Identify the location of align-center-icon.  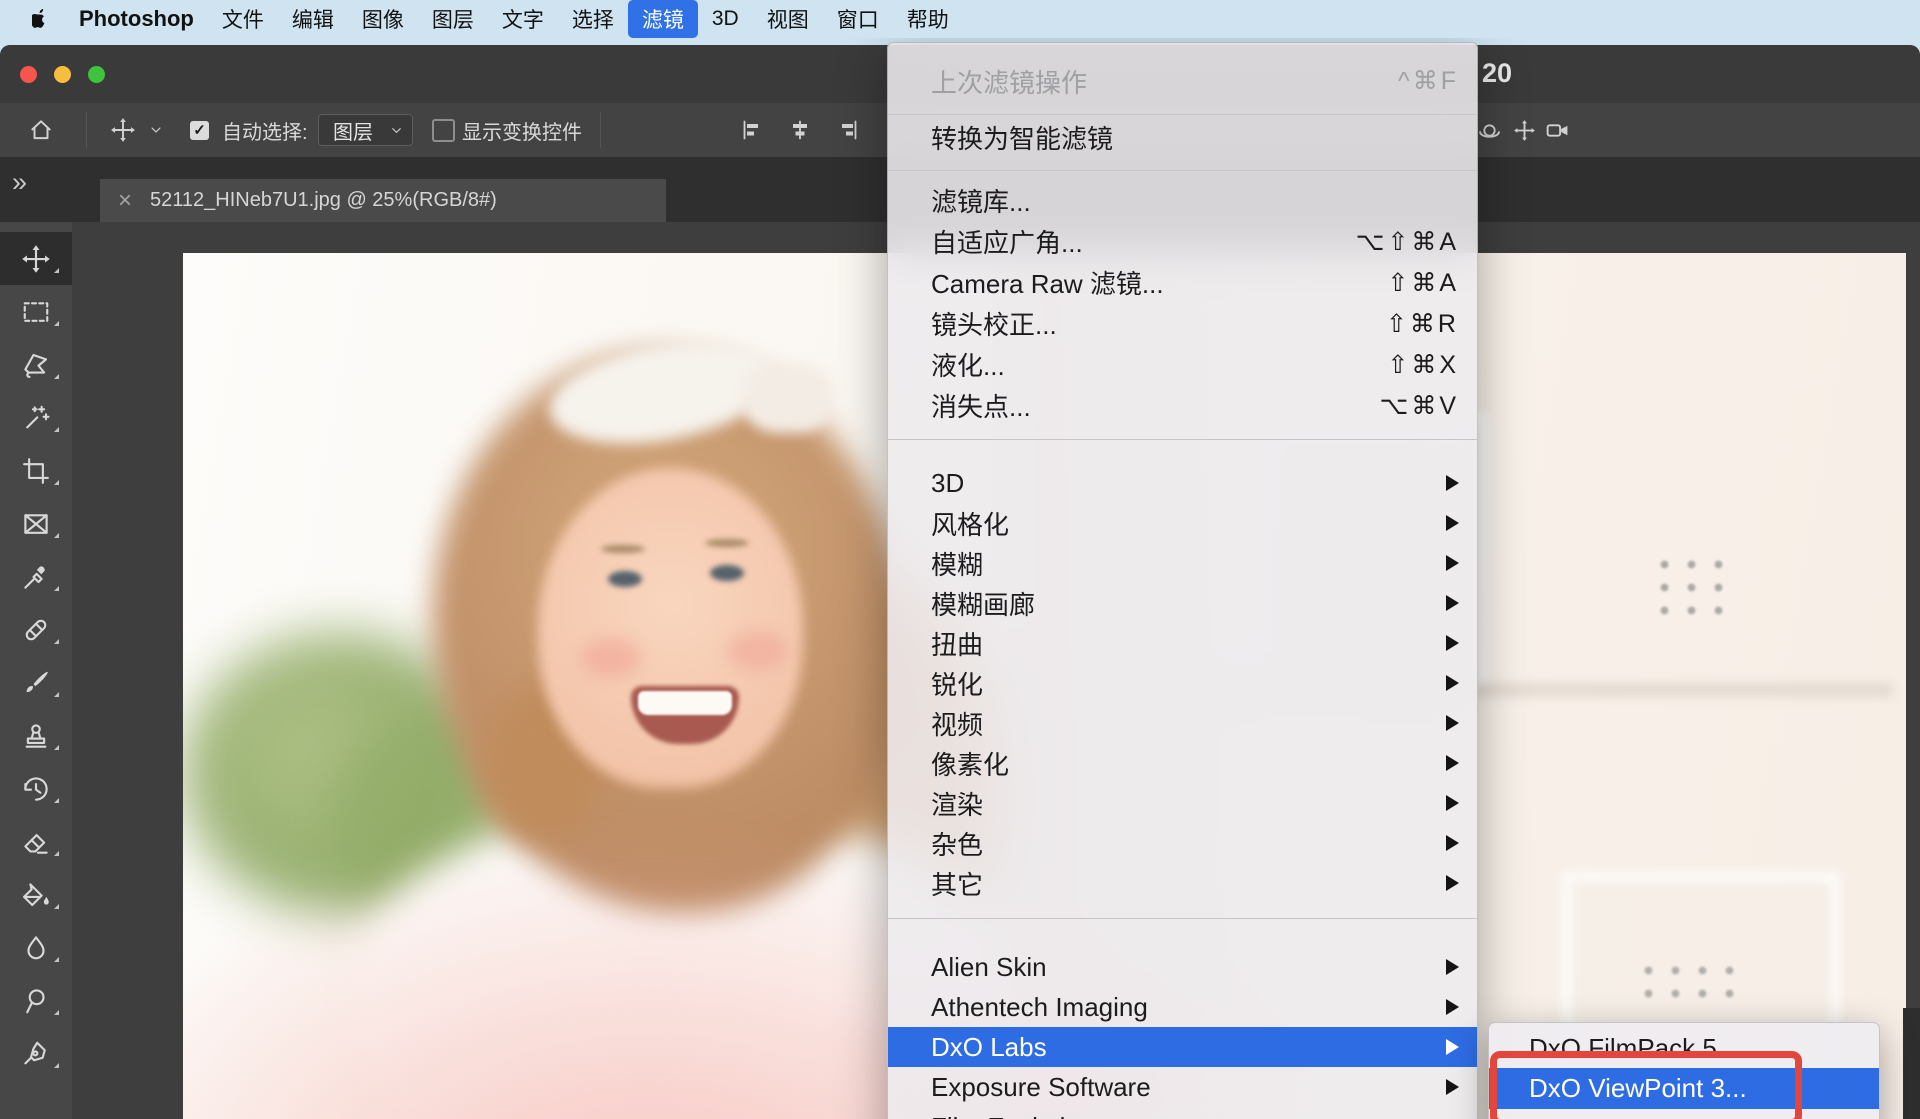
(800, 130).